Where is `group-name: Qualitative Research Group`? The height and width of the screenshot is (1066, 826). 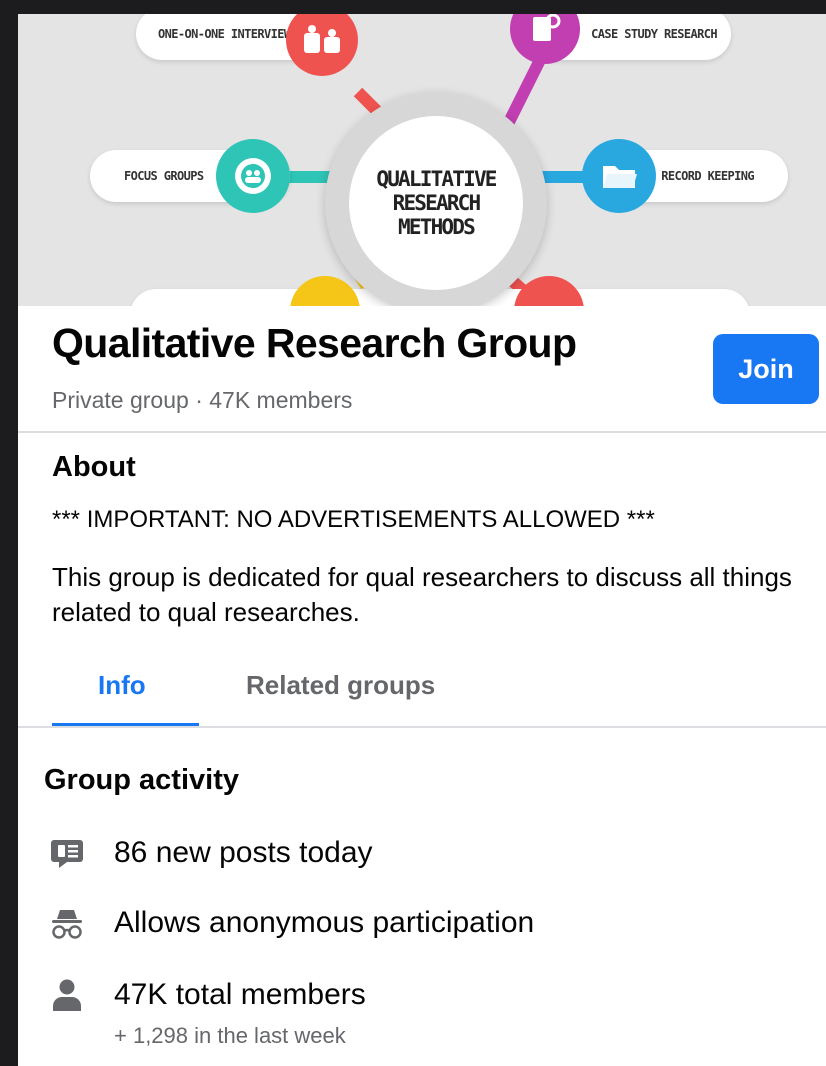 group-name: Qualitative Research Group is located at coordinates (314, 343).